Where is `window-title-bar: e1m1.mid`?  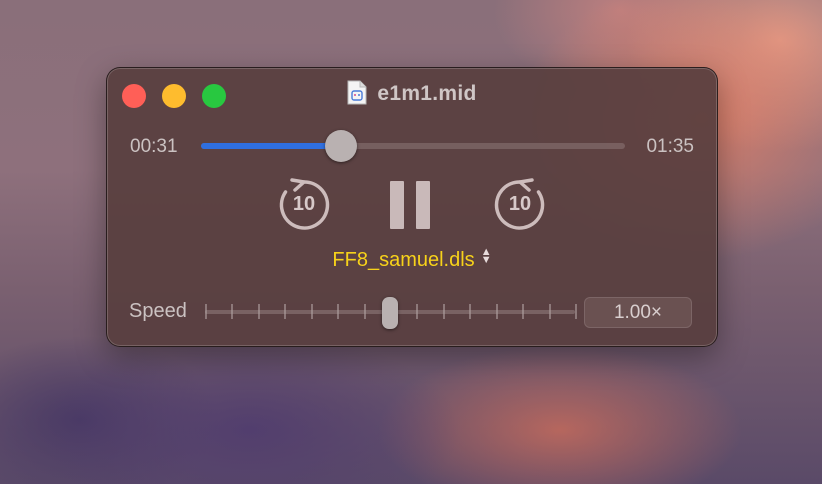
window-title-bar: e1m1.mid is located at coordinates (412, 93).